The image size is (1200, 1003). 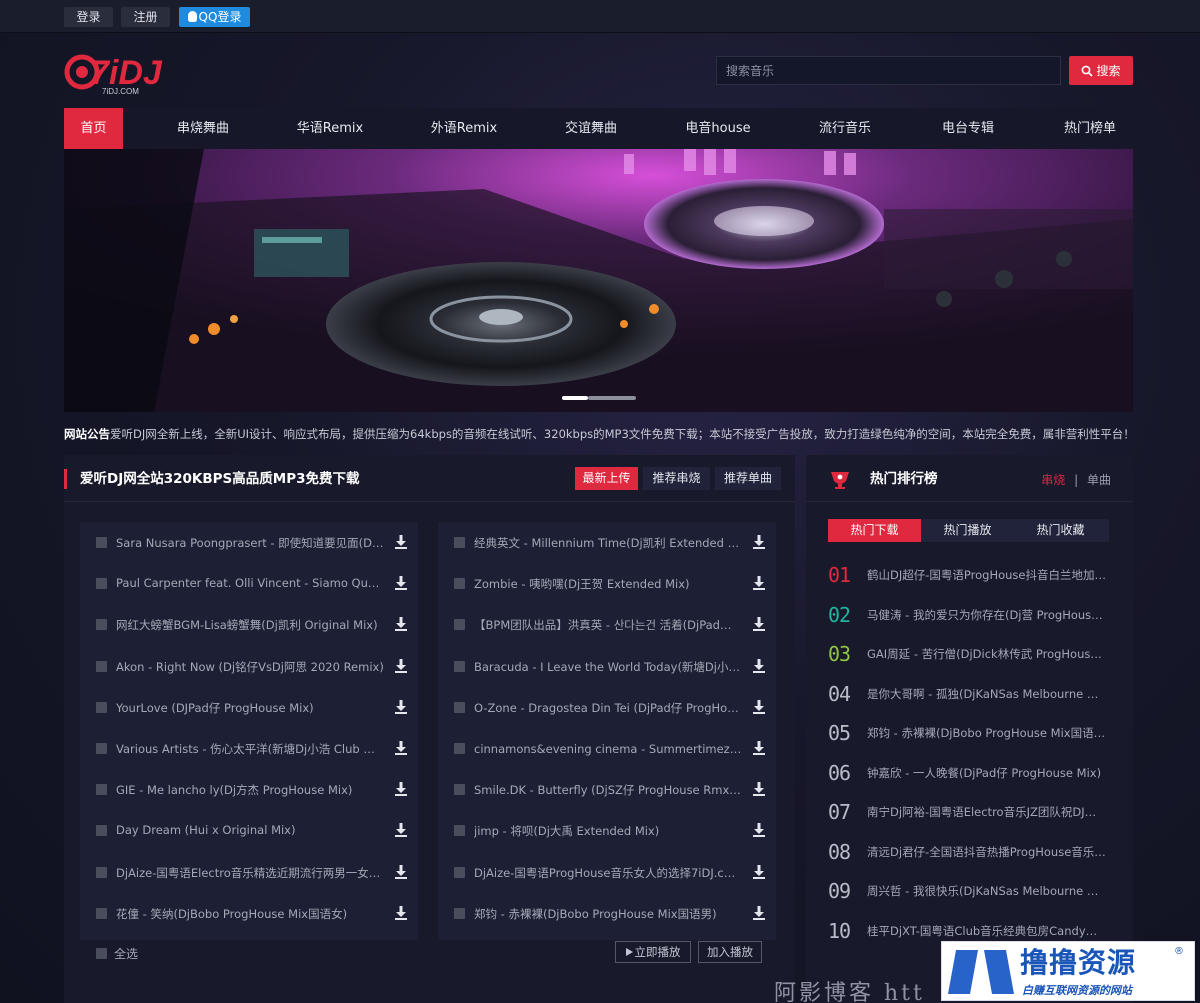 I want to click on rank-song-title: 桂平DjXT-国粤语Club音乐经典包房Candy节奏, so click(x=987, y=931).